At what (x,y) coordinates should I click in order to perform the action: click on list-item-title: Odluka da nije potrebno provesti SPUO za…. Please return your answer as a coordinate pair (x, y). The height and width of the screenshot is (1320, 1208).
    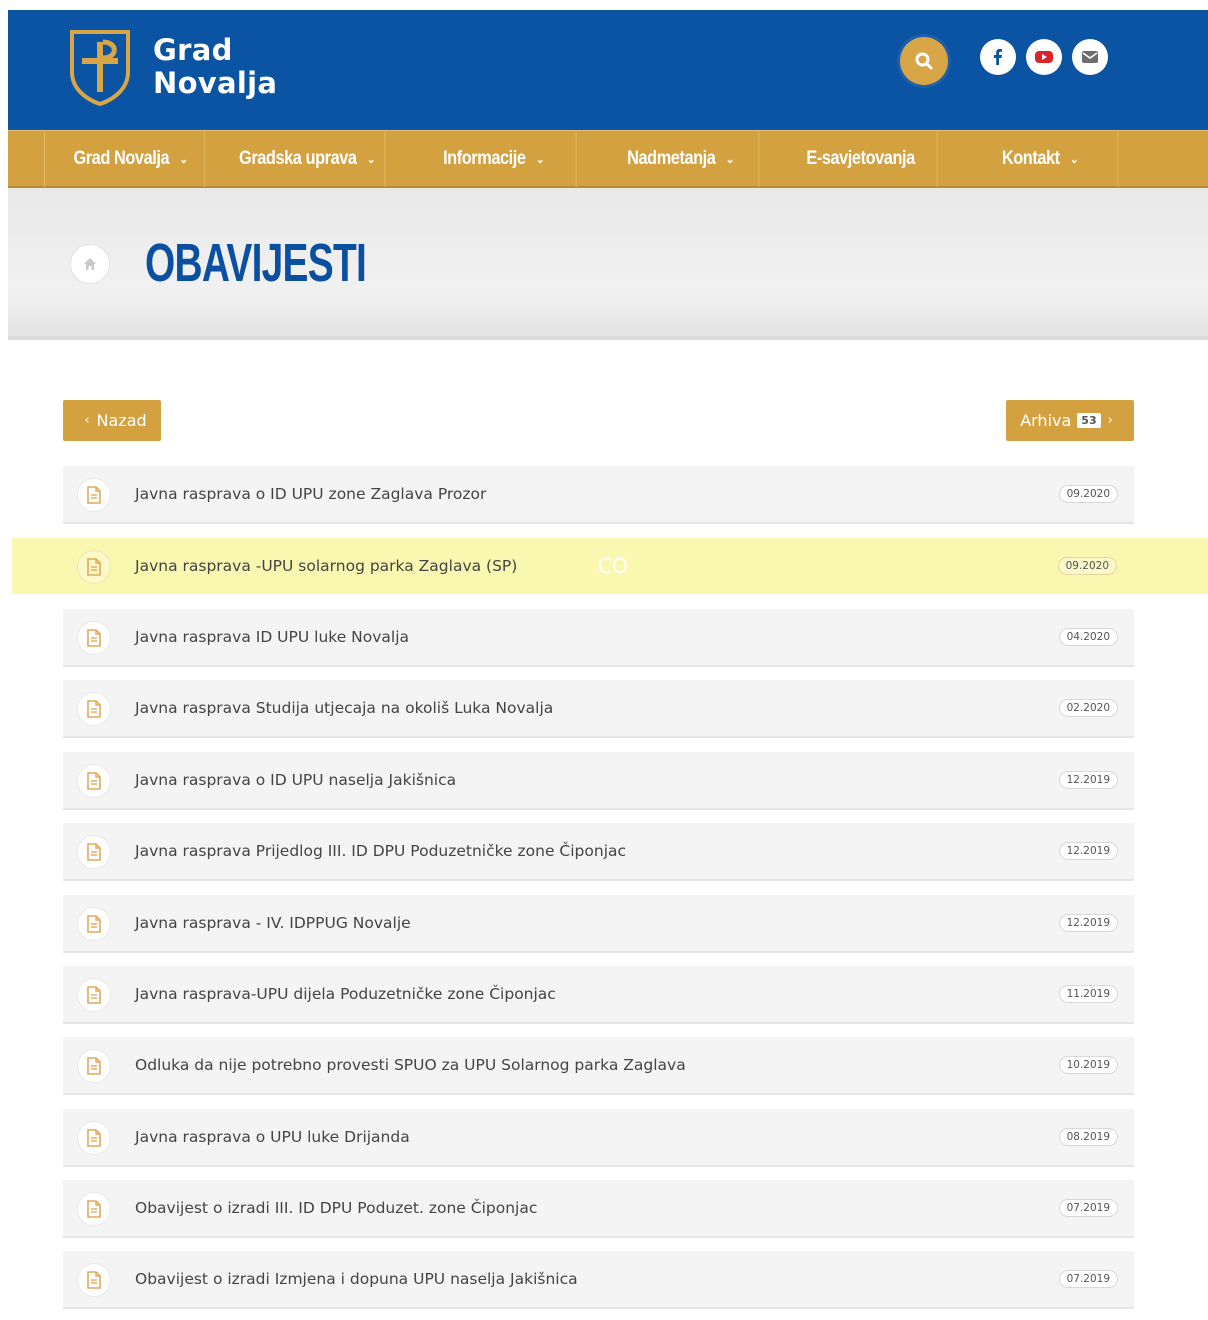
    Looking at the image, I should click on (410, 1065).